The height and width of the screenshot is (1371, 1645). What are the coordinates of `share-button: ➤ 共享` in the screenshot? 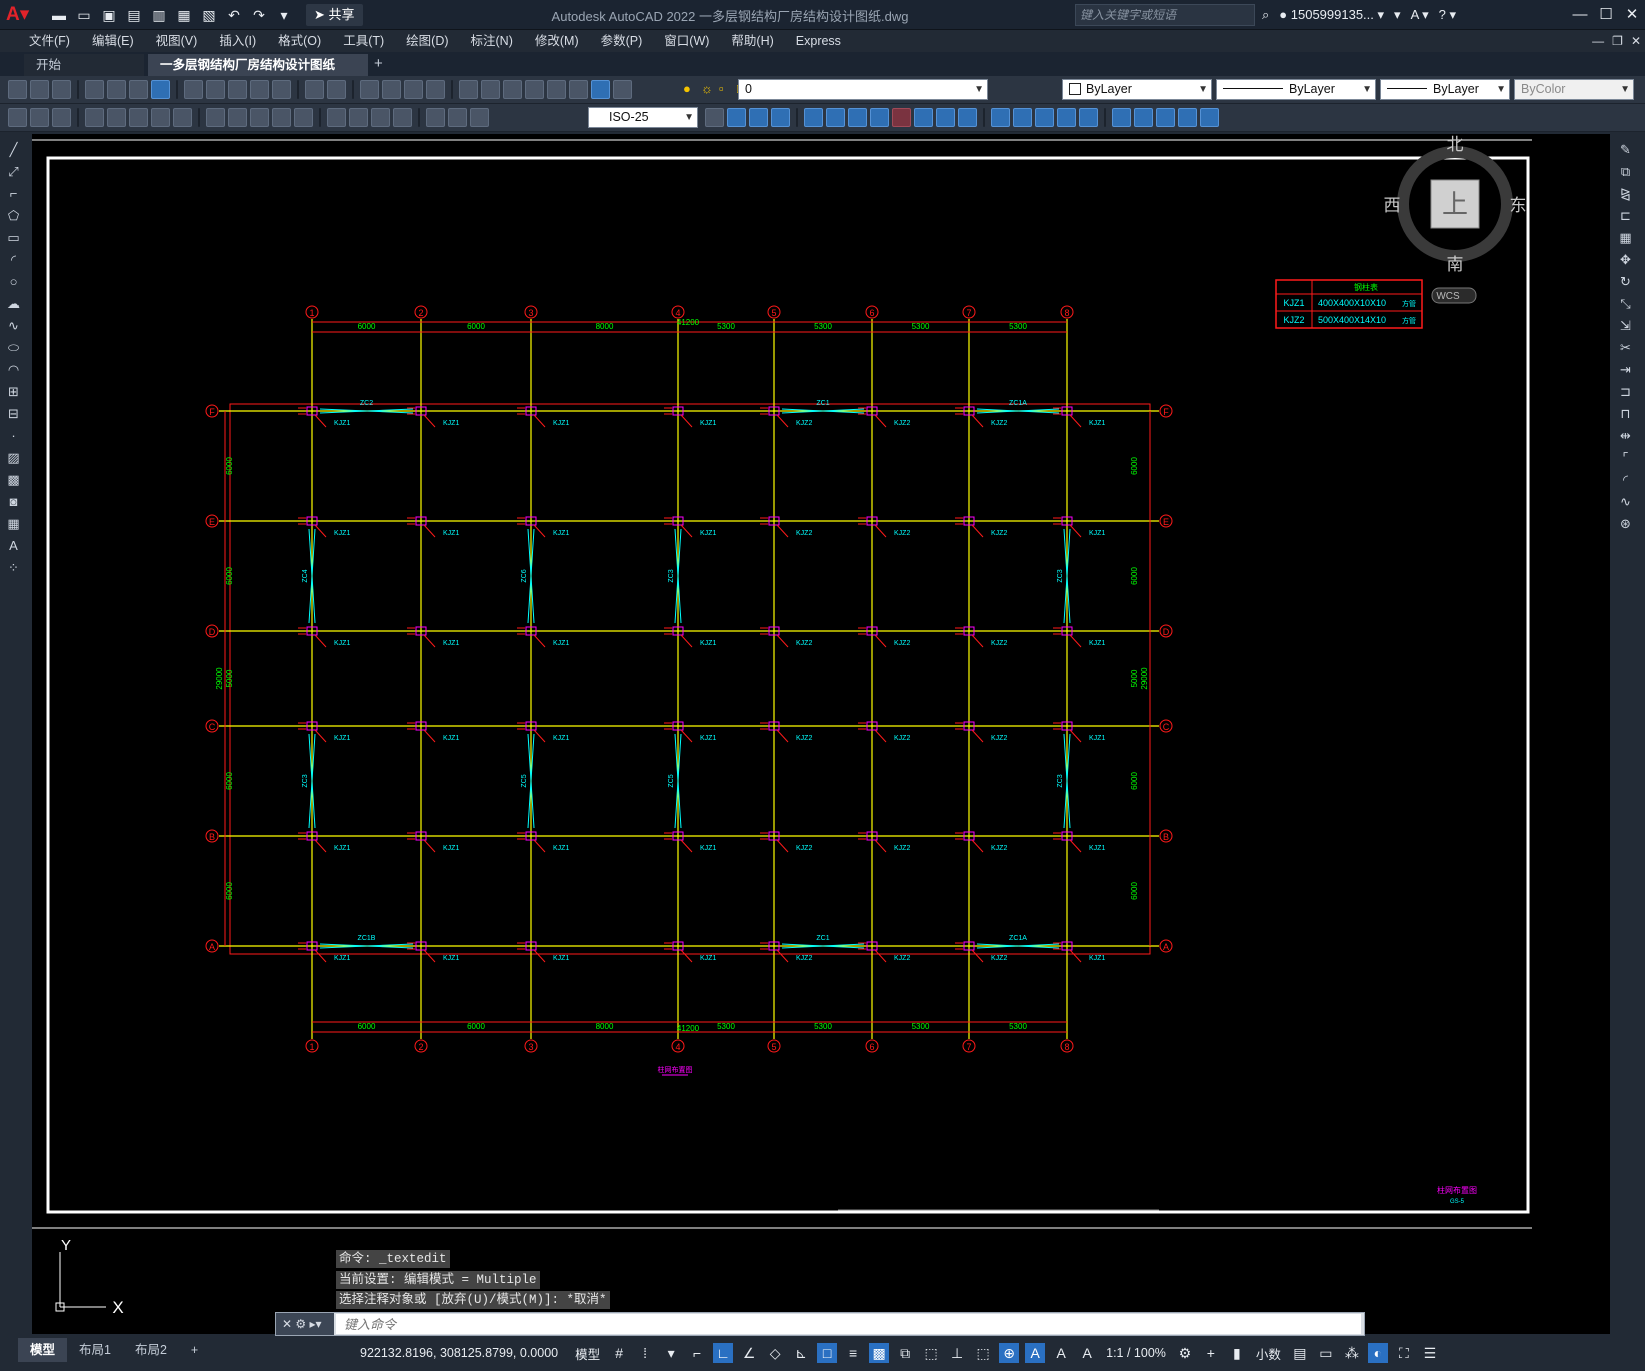 It's located at (334, 15).